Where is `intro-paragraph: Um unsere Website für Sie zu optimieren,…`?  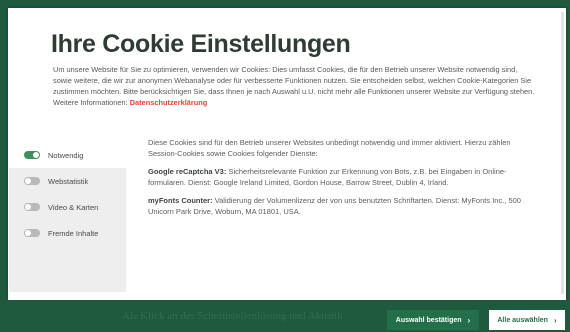
intro-paragraph: Um unsere Website für Sie zu optimieren,… is located at coordinates (294, 86).